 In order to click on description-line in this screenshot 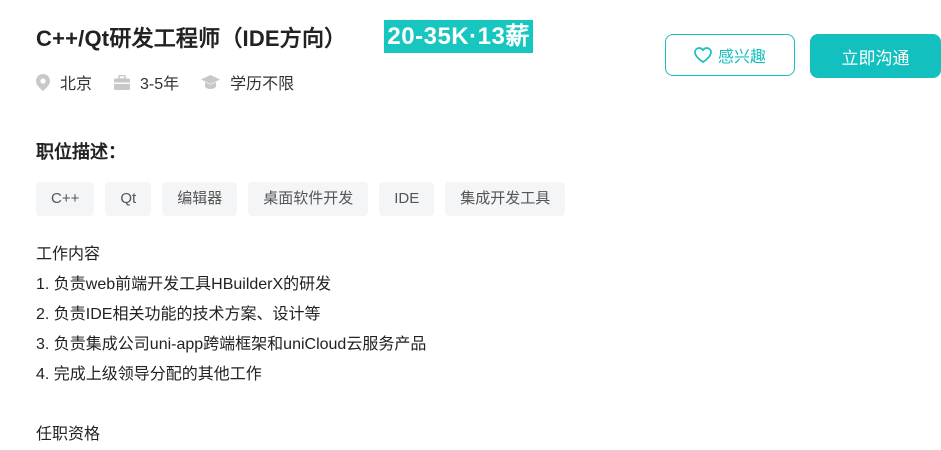, I will do `click(231, 405)`.